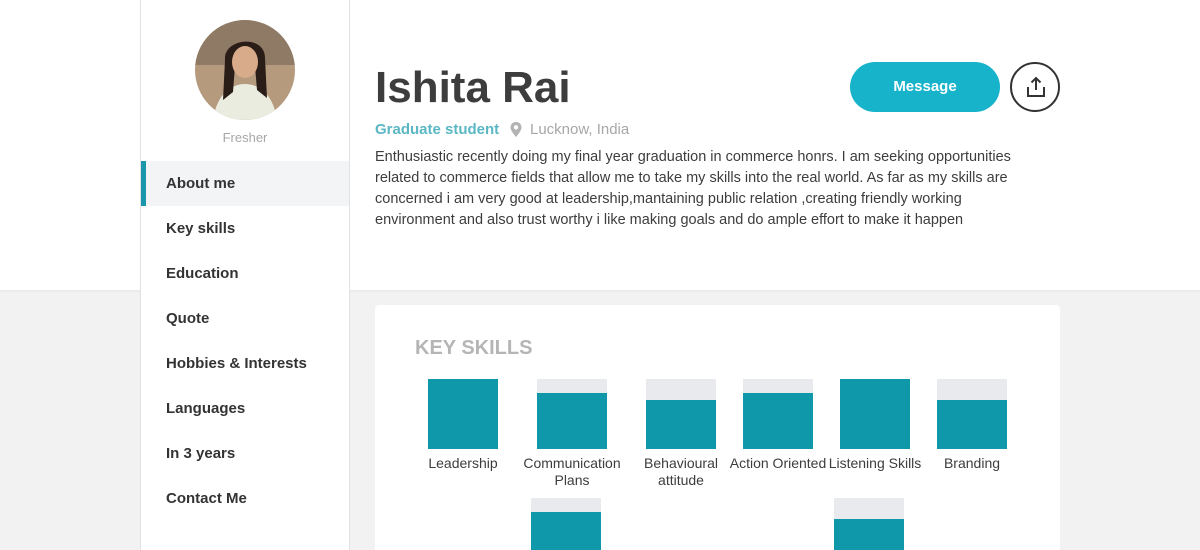 The height and width of the screenshot is (550, 1200). I want to click on sidebar-item-education: Education, so click(245, 273).